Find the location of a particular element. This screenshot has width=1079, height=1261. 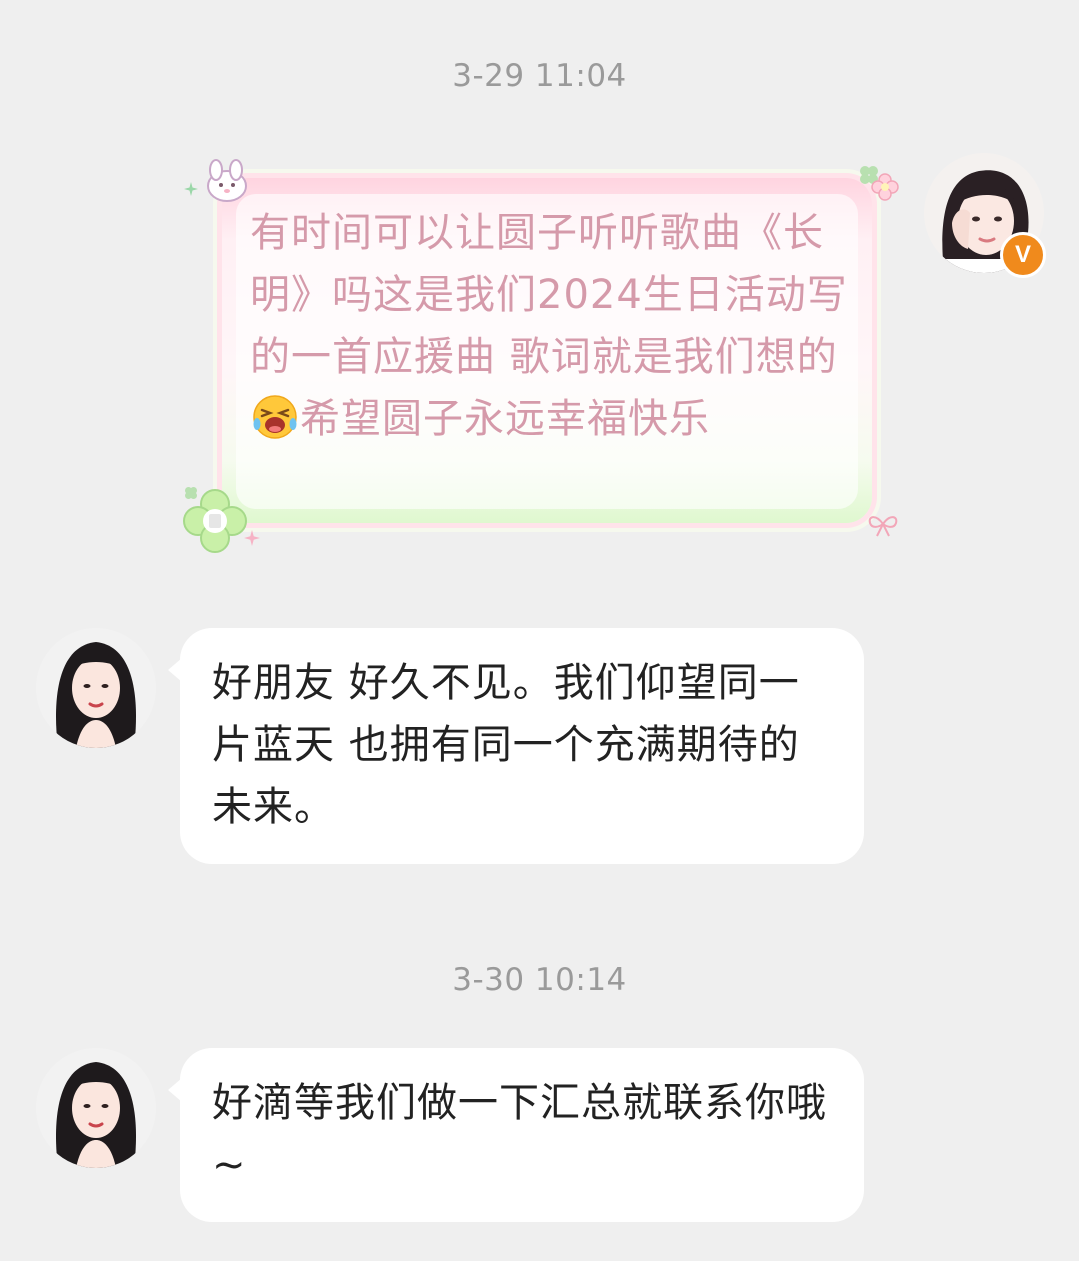

timestamp: 3-29 11:04 is located at coordinates (539, 76).